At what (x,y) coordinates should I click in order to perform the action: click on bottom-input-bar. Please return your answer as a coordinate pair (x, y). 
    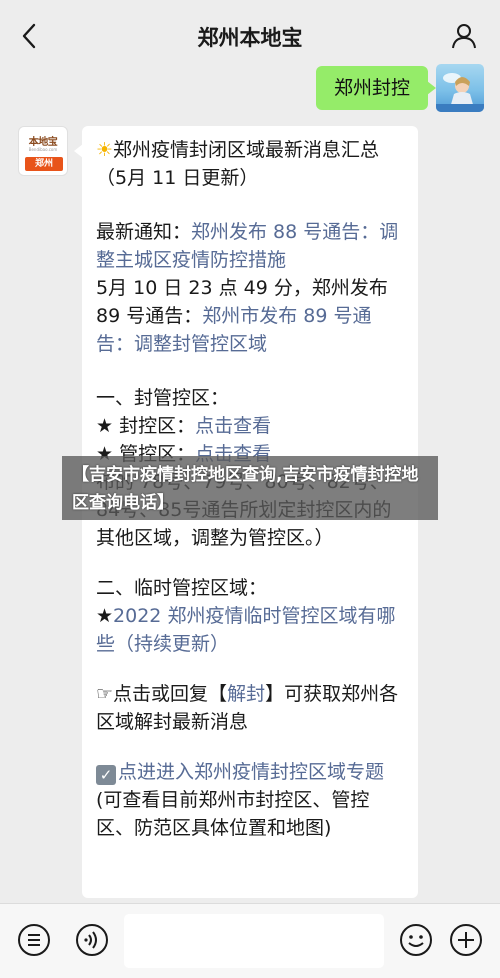
    Looking at the image, I should click on (250, 940).